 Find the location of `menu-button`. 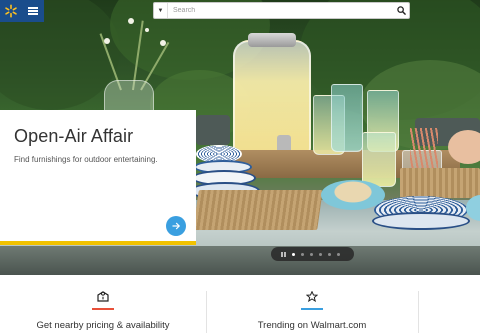

menu-button is located at coordinates (33, 11).